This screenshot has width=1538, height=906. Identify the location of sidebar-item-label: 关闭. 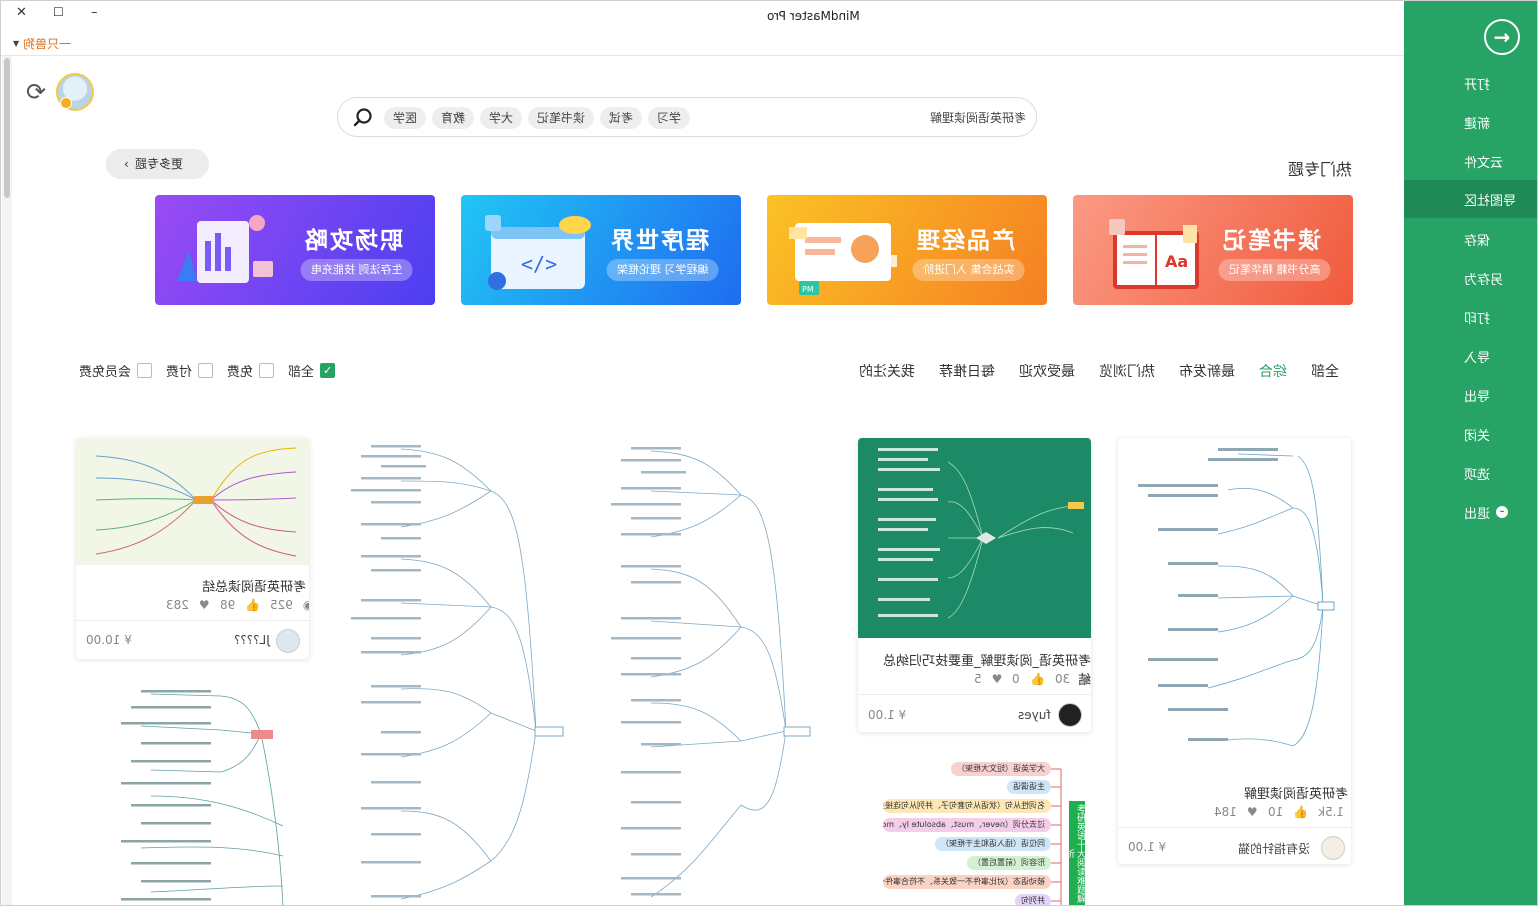
(1477, 436).